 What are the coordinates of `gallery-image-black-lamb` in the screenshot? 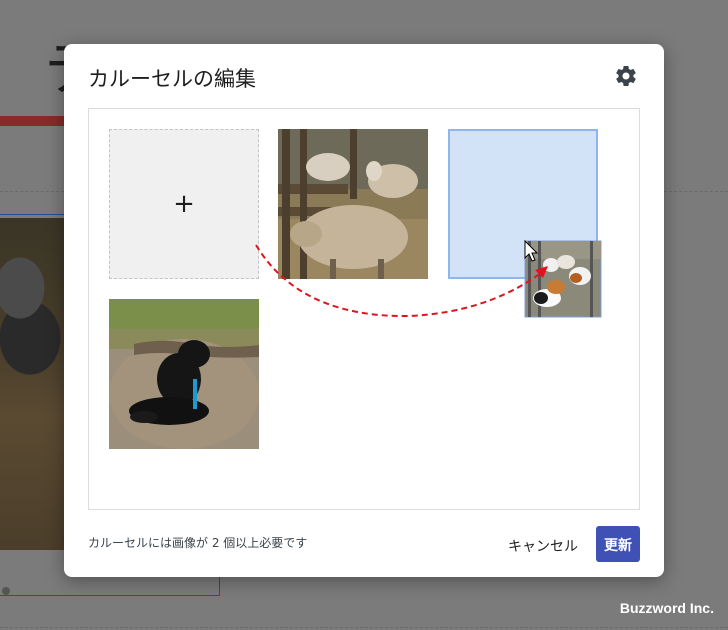 It's located at (184, 374).